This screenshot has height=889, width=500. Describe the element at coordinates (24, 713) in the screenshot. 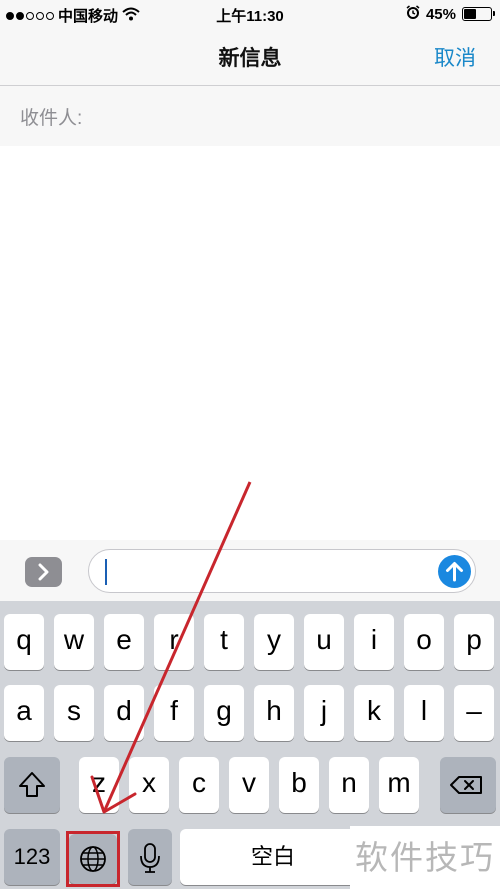

I see `key-a: a` at that location.